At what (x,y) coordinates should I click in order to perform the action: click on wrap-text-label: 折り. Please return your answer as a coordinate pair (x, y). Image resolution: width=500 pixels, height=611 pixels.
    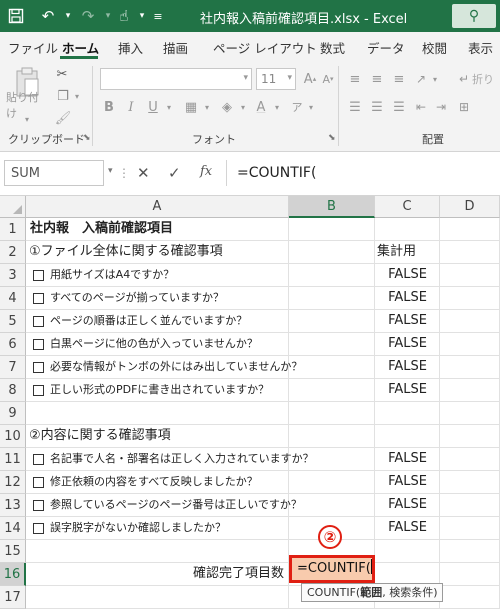
    Looking at the image, I should click on (486, 79).